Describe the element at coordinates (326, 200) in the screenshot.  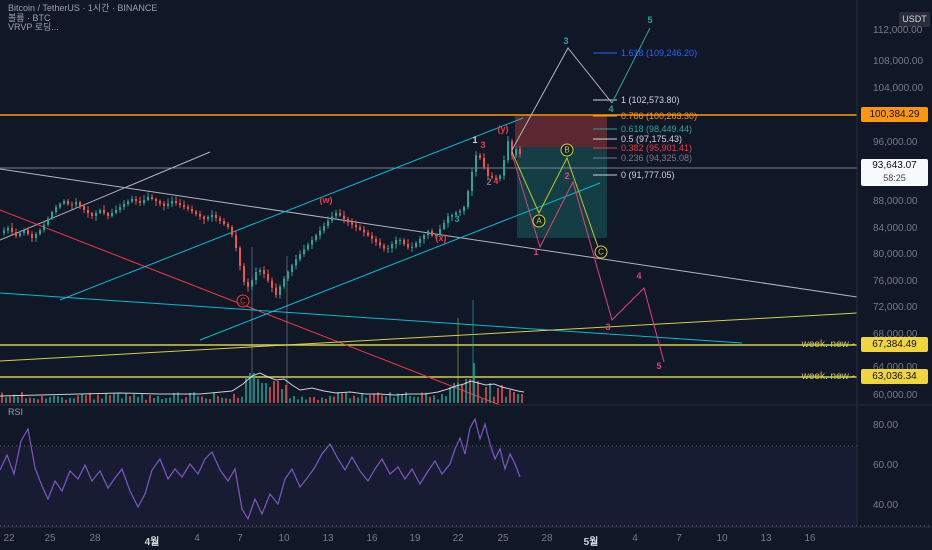
I see `elliott-wave-label: (w)` at that location.